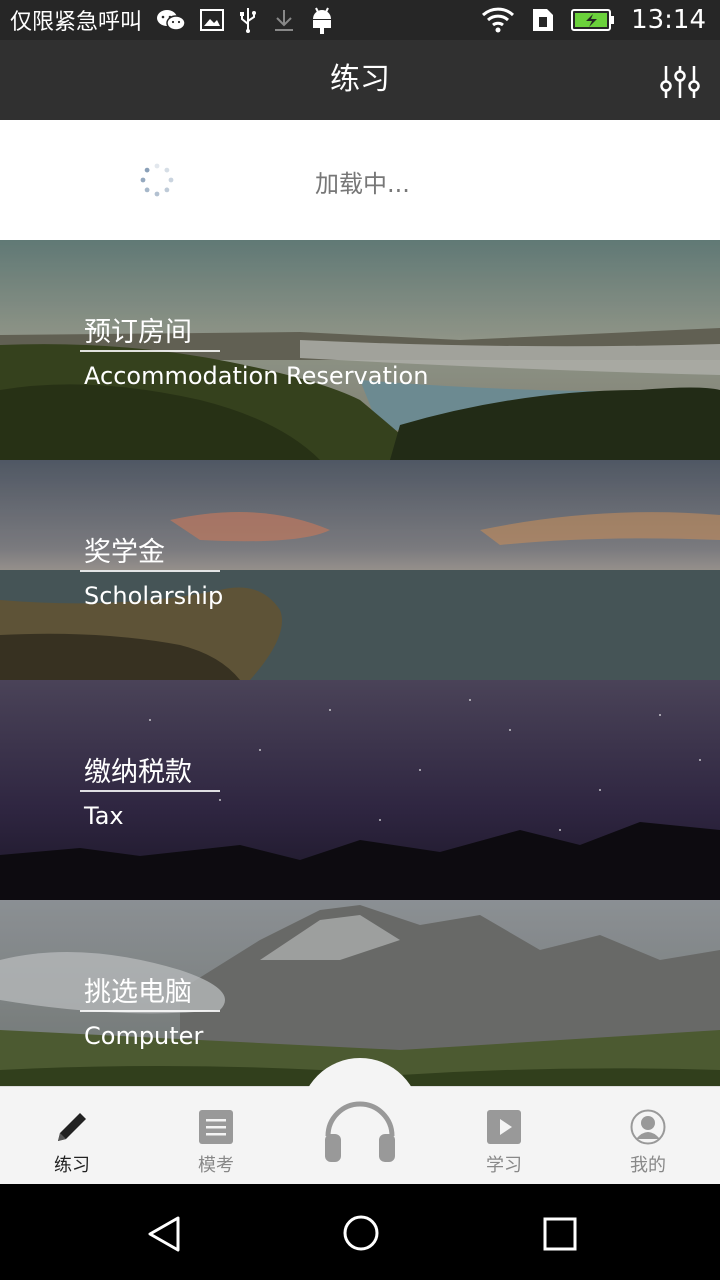 This screenshot has width=720, height=1280. Describe the element at coordinates (216, 1165) in the screenshot. I see `tab-label: 模考` at that location.